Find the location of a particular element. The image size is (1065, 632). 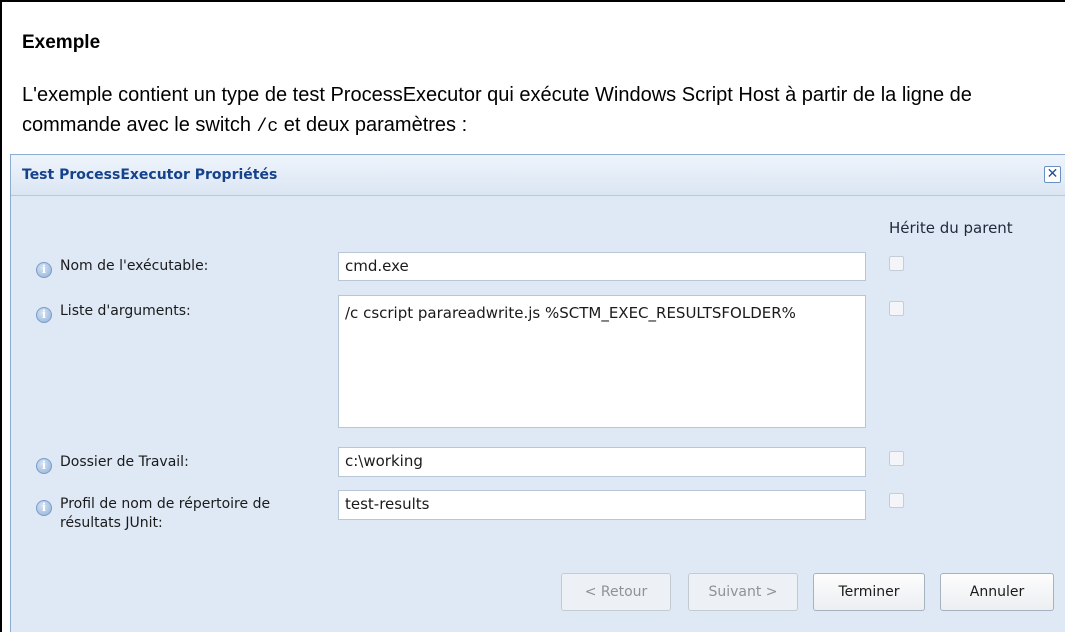

junit-results-label-line1: Profil de nom de répertoire de is located at coordinates (165, 504).